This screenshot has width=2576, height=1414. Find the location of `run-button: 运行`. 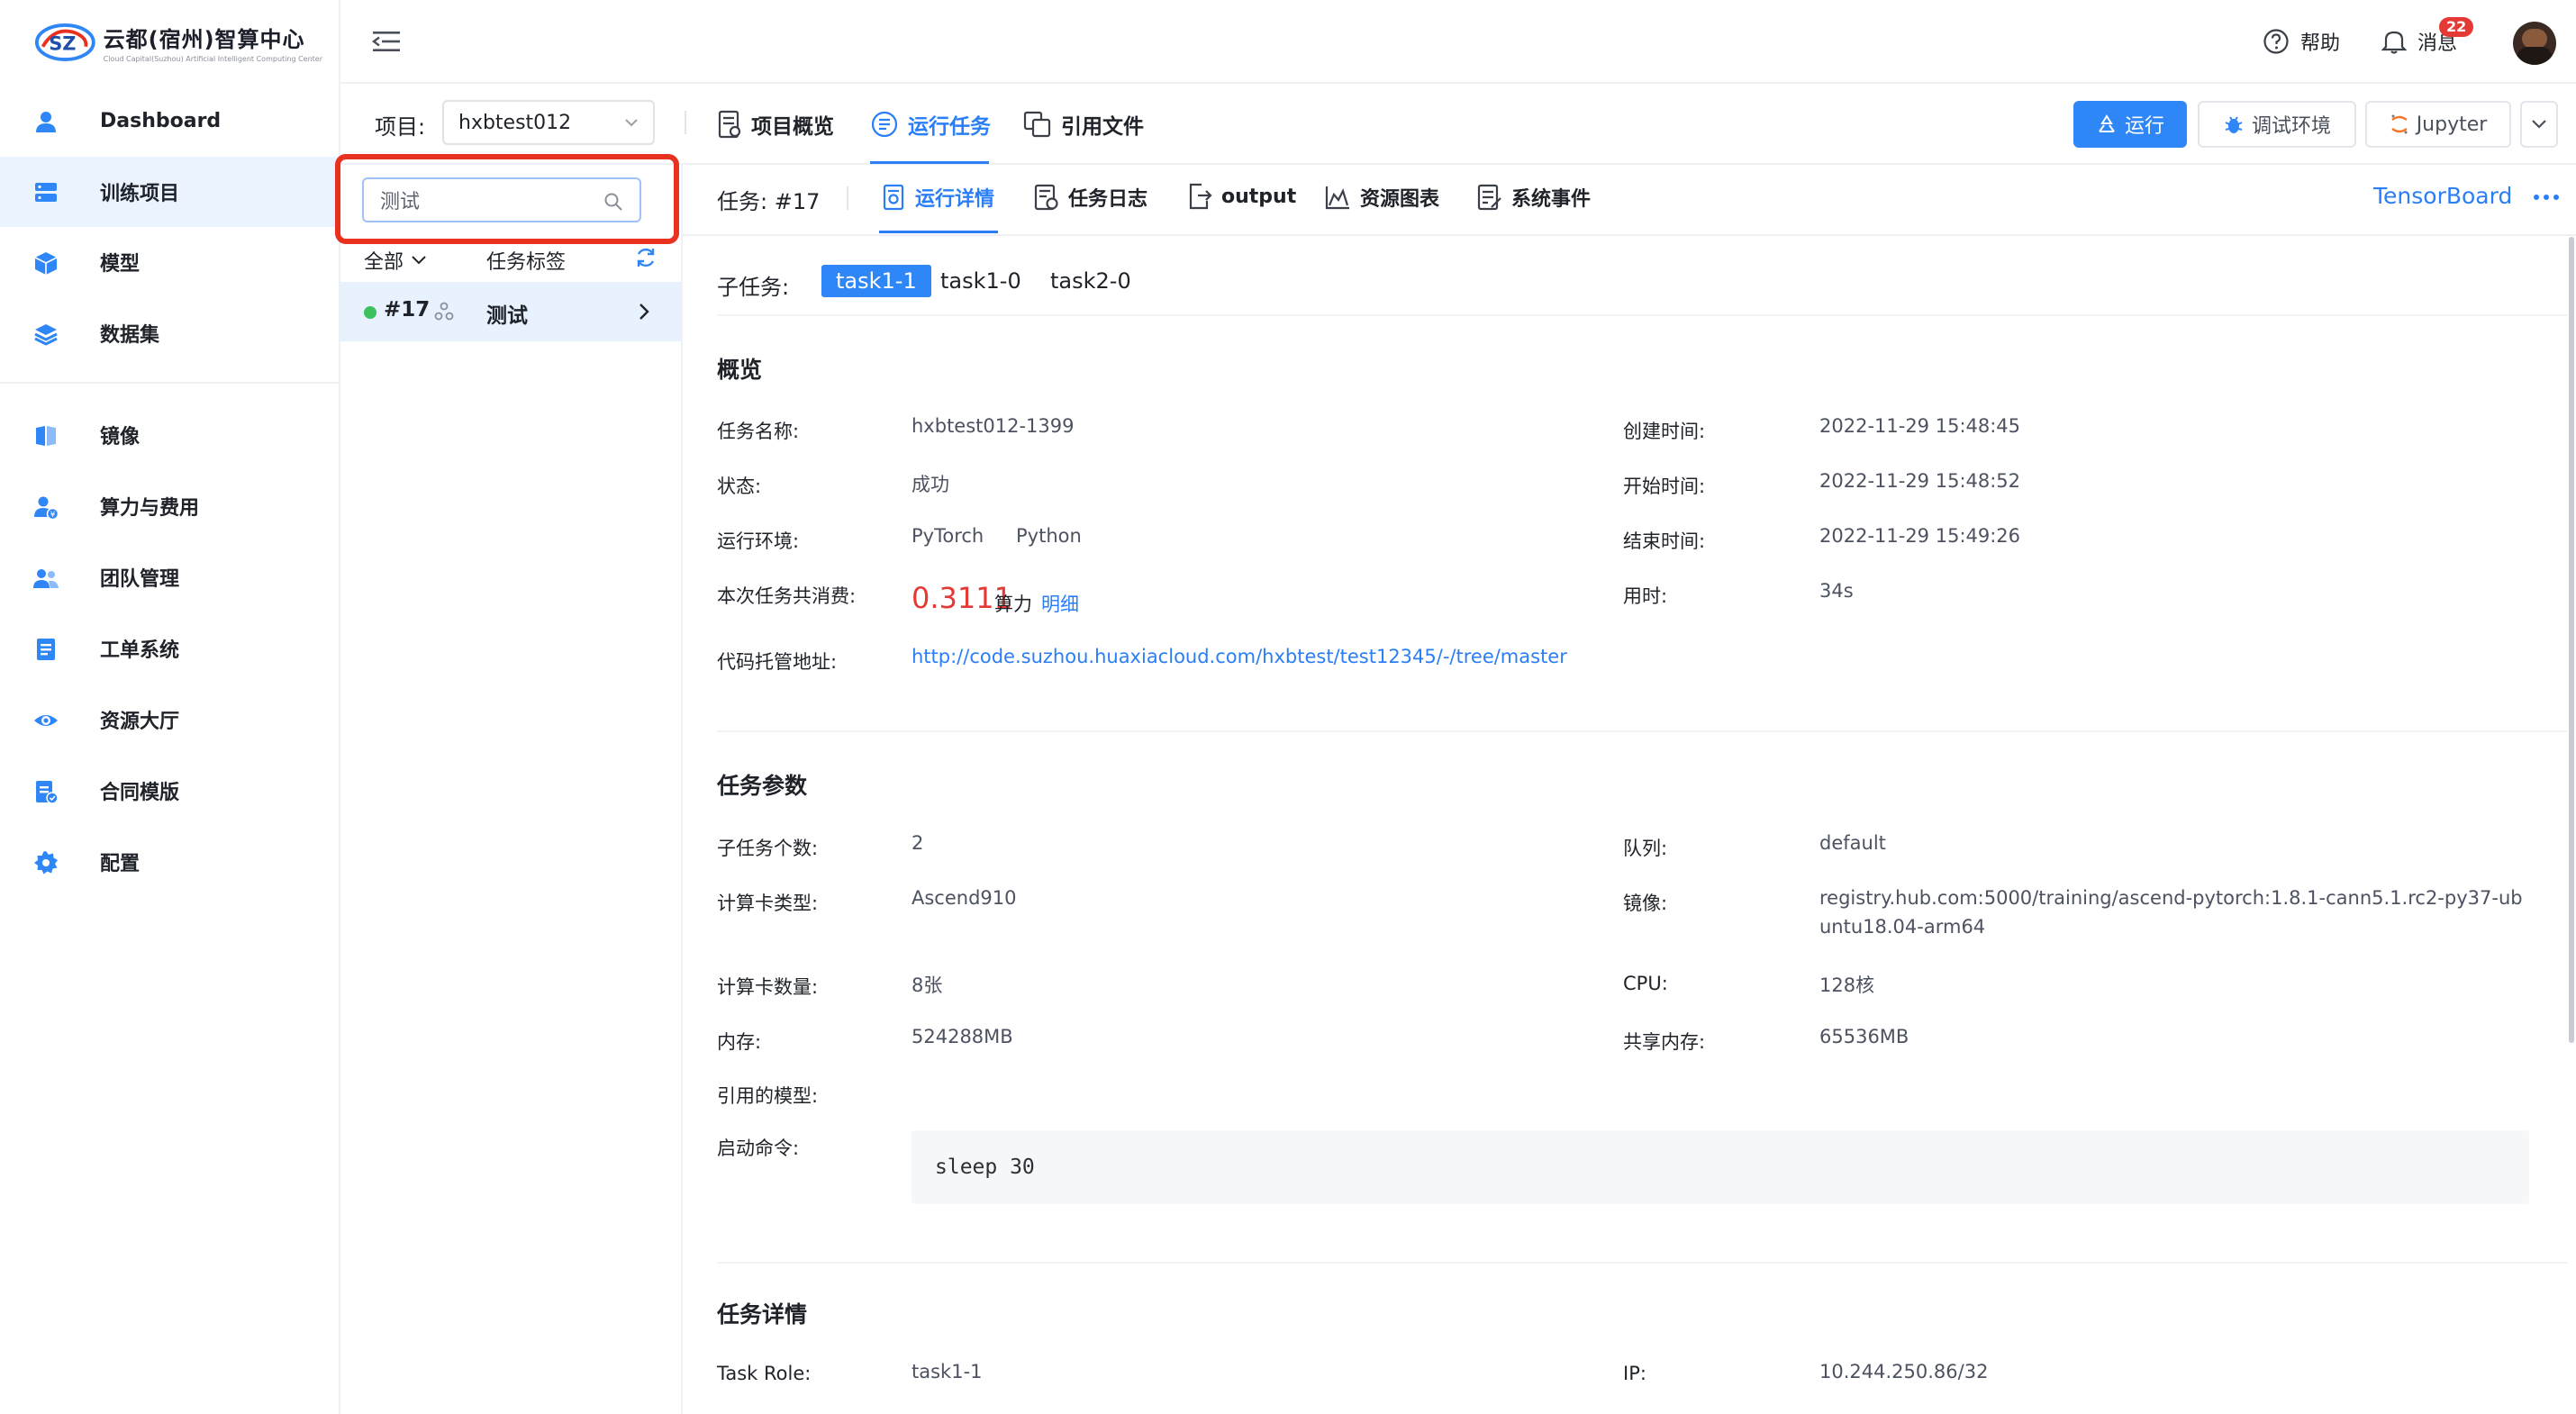

run-button: 运行 is located at coordinates (2130, 124).